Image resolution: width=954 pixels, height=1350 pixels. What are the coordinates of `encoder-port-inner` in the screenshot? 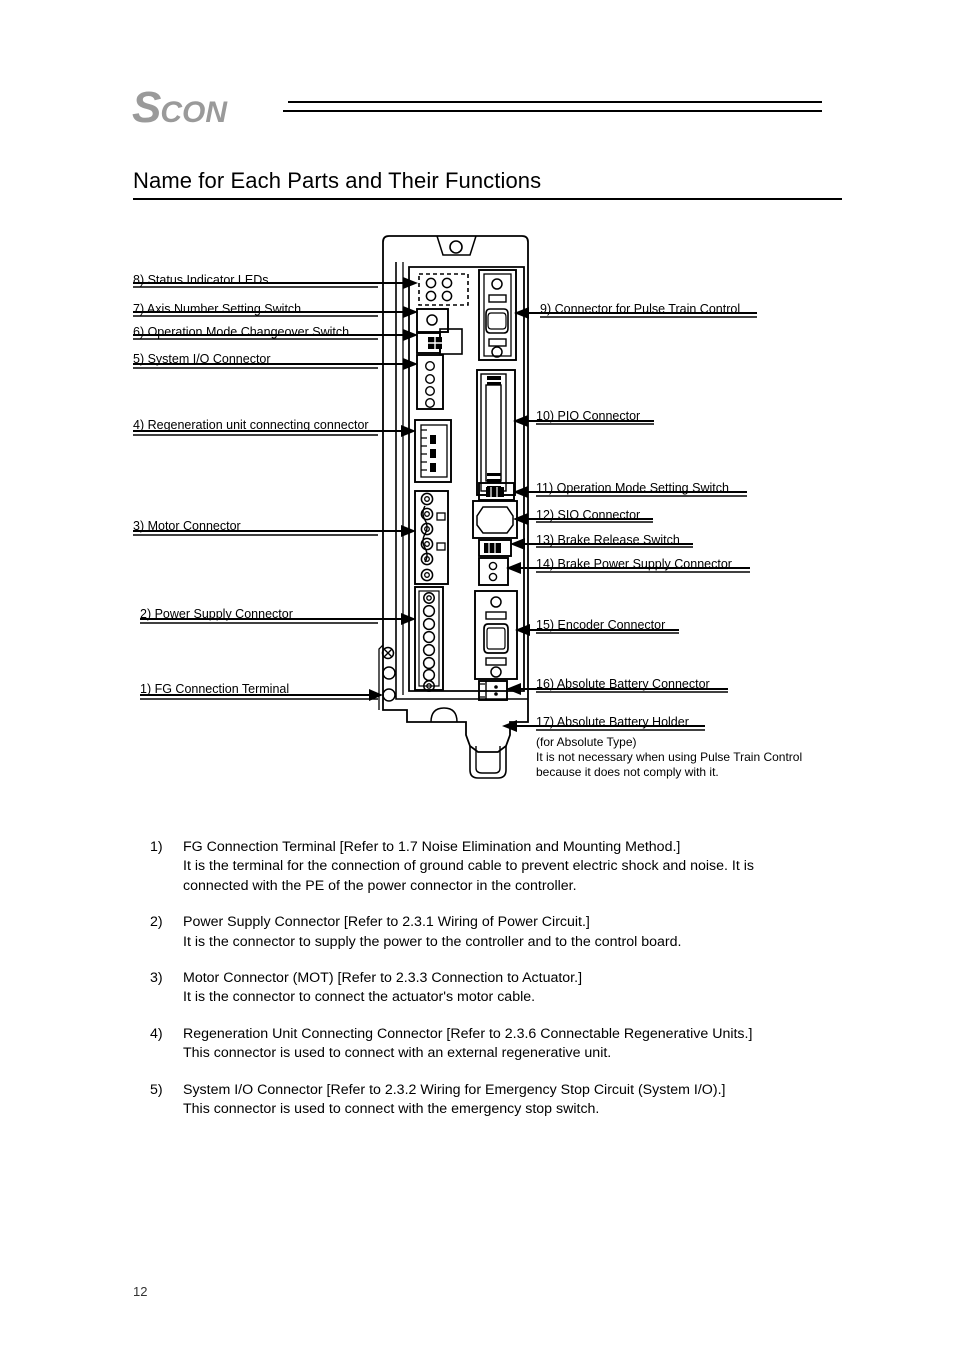 It's located at (496, 638).